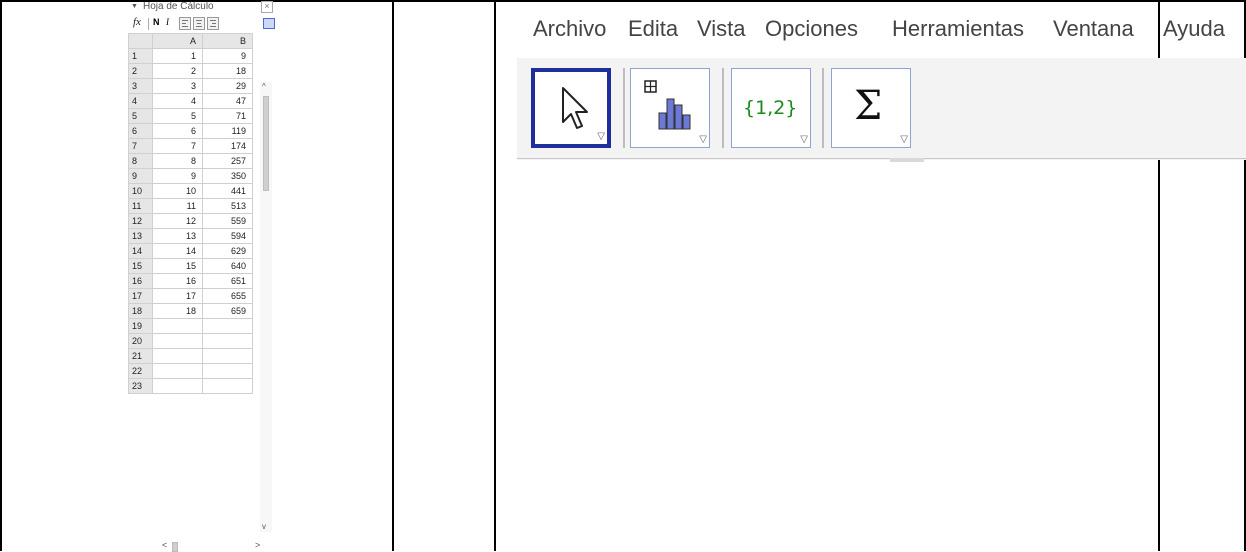 The width and height of the screenshot is (1246, 552). What do you see at coordinates (177, 281) in the screenshot?
I see `cell-a: 16` at bounding box center [177, 281].